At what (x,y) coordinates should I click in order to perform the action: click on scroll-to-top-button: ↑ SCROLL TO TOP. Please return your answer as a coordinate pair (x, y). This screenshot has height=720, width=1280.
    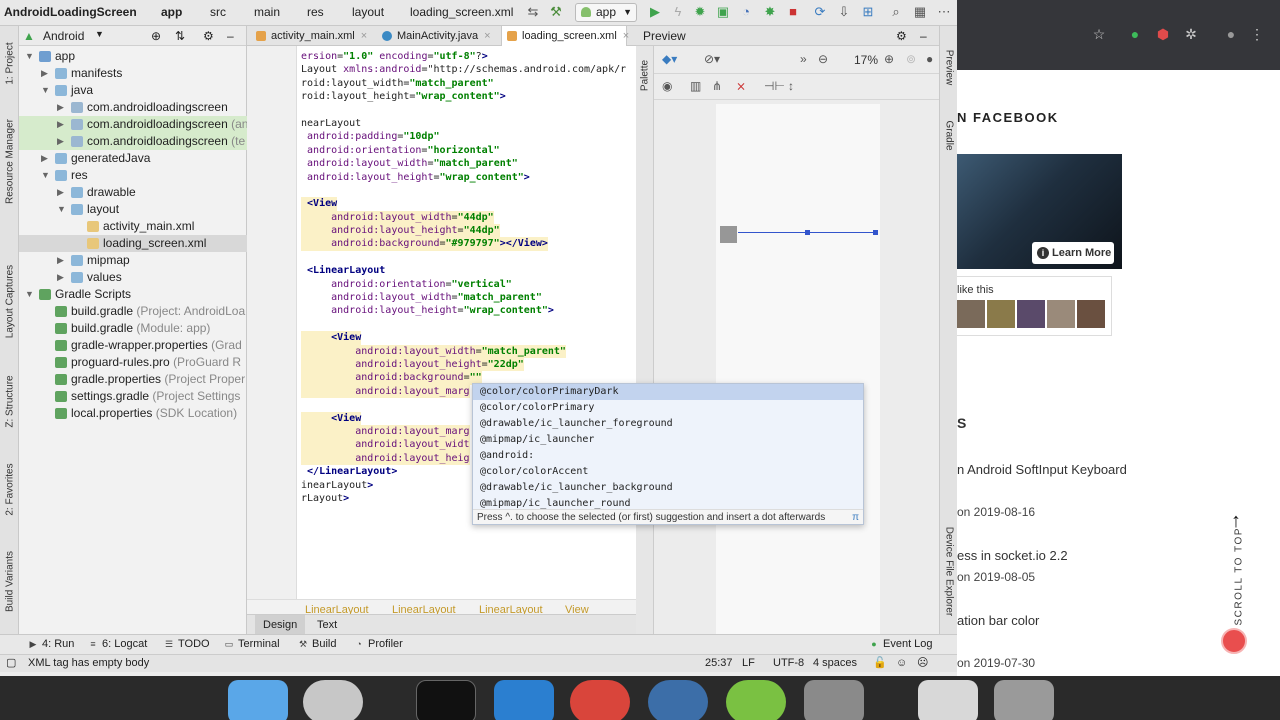
    Looking at the image, I should click on (1239, 568).